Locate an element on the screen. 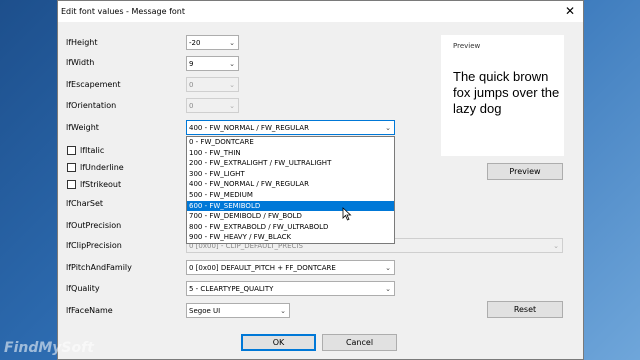 The width and height of the screenshot is (640, 360). facename-value: Segoe UI is located at coordinates (205, 311).